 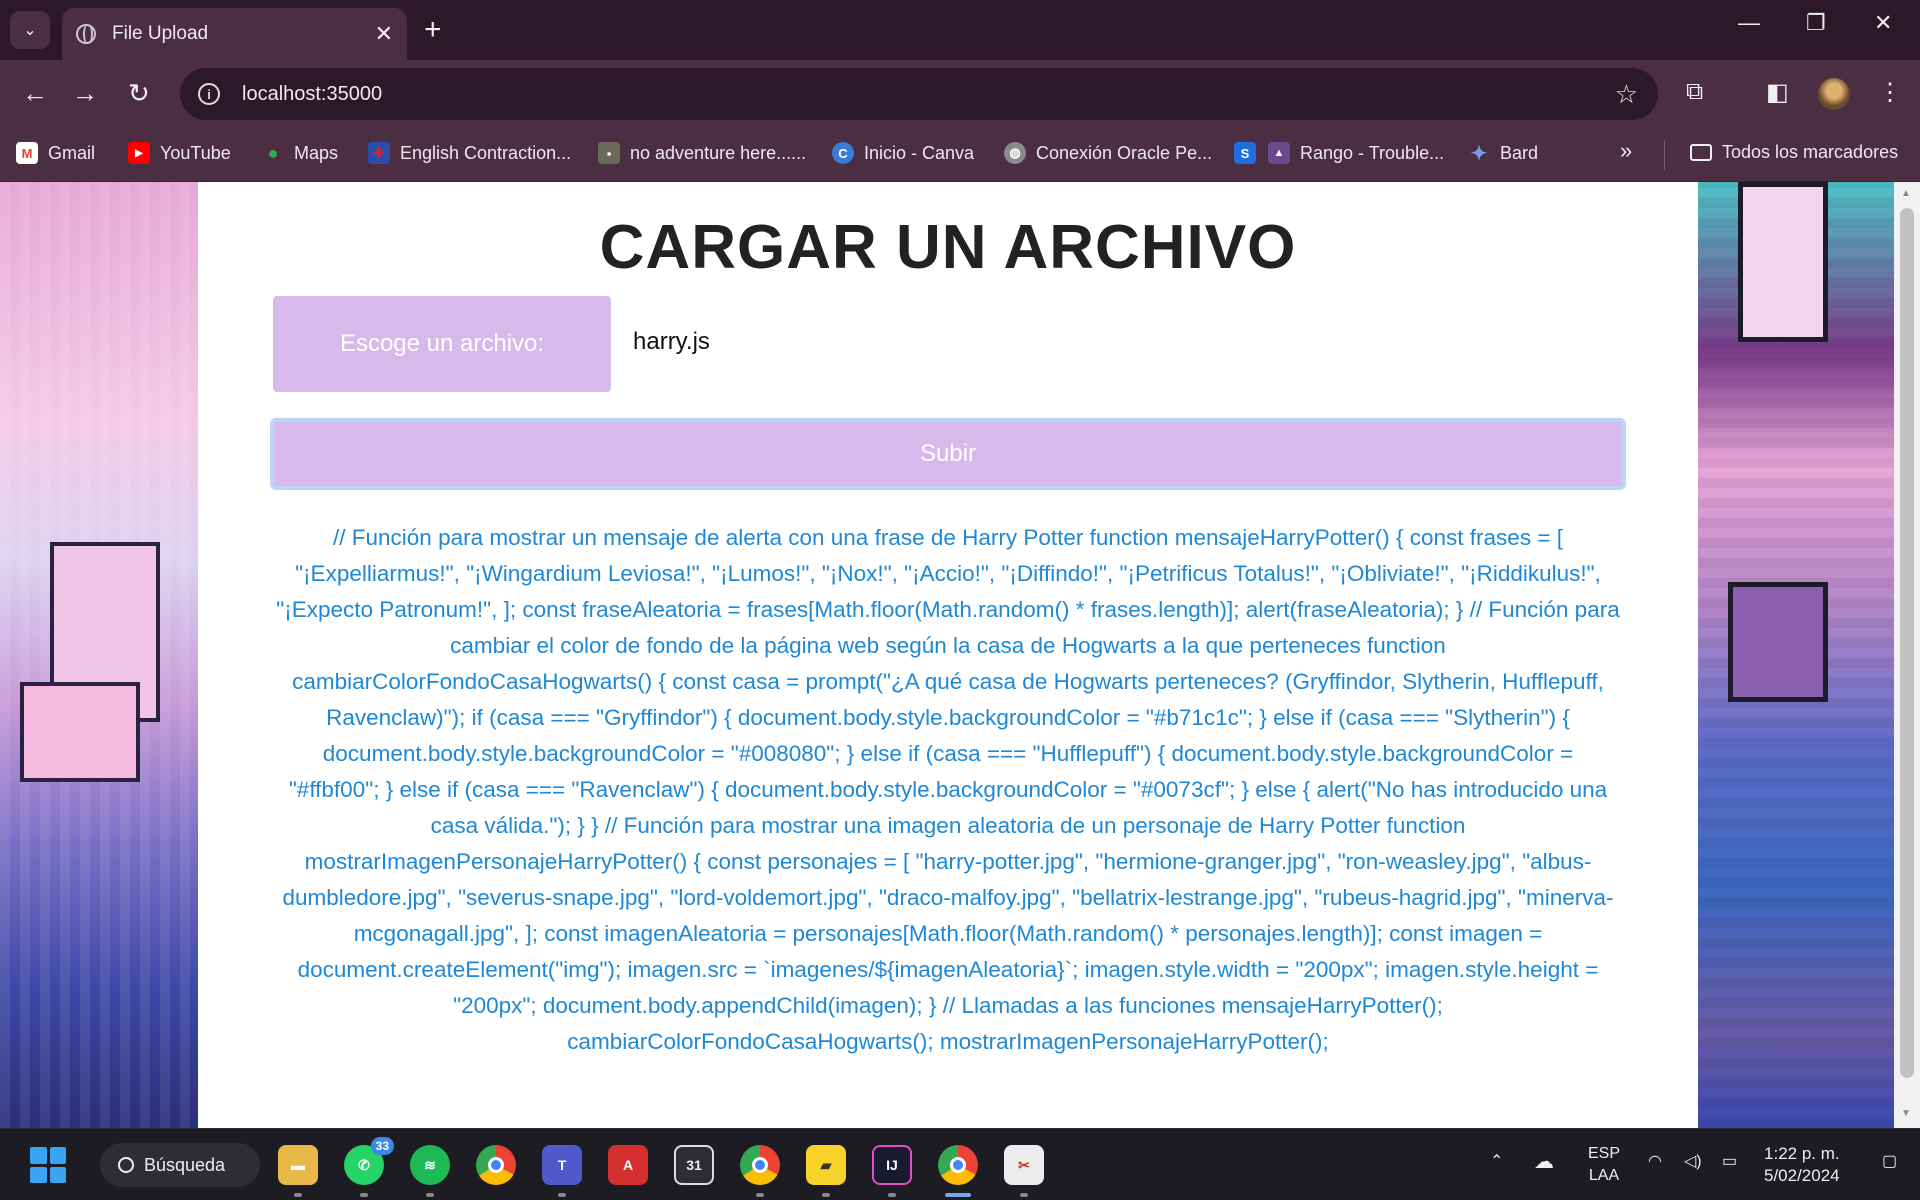 I want to click on s-app-icon: S, so click(x=1245, y=153).